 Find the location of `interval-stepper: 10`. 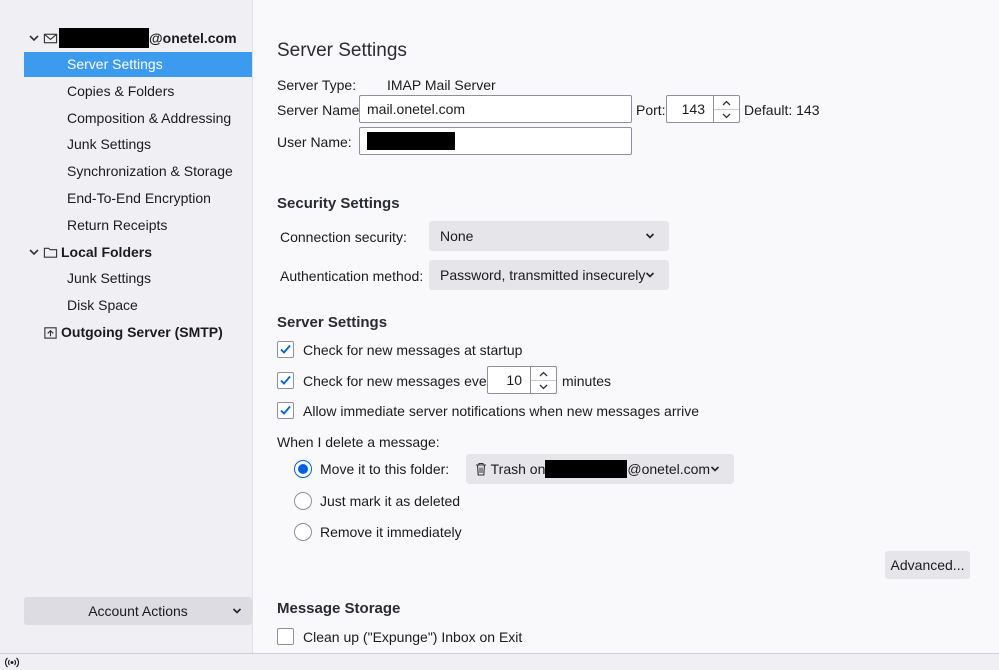

interval-stepper: 10 is located at coordinates (522, 380).